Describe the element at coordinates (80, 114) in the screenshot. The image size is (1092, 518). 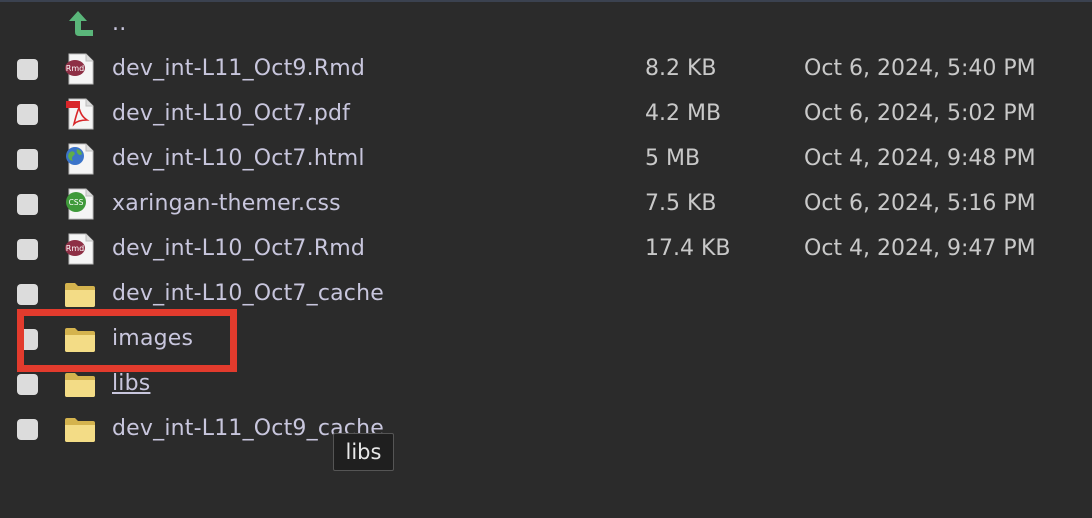
I see `pdf-file-icon` at that location.